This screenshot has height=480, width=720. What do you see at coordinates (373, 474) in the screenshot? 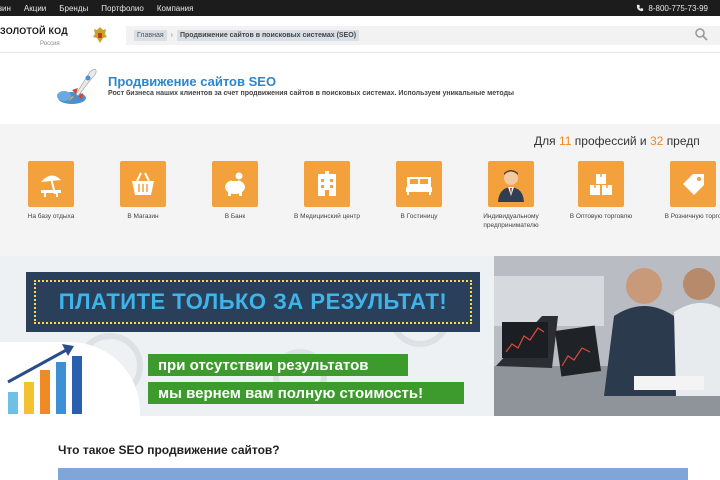
I see `section-content-bar` at bounding box center [373, 474].